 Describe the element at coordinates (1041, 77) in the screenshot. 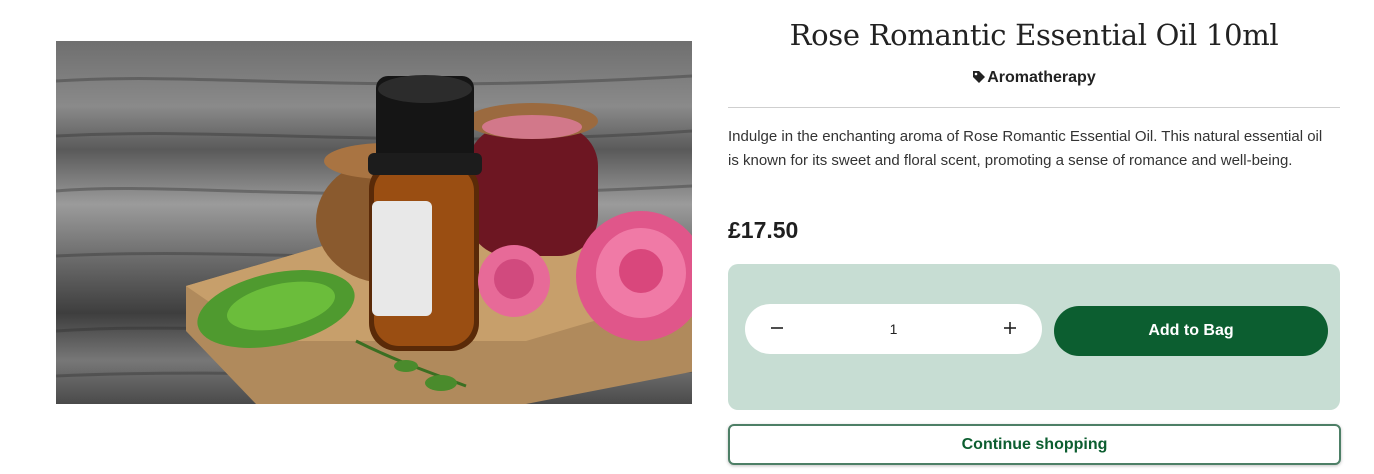

I see `category-label: Aromatherapy` at that location.